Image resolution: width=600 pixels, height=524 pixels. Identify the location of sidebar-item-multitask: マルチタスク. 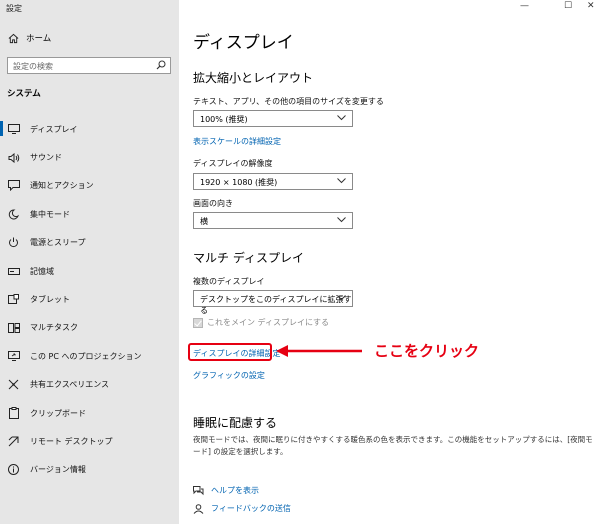
(89, 328).